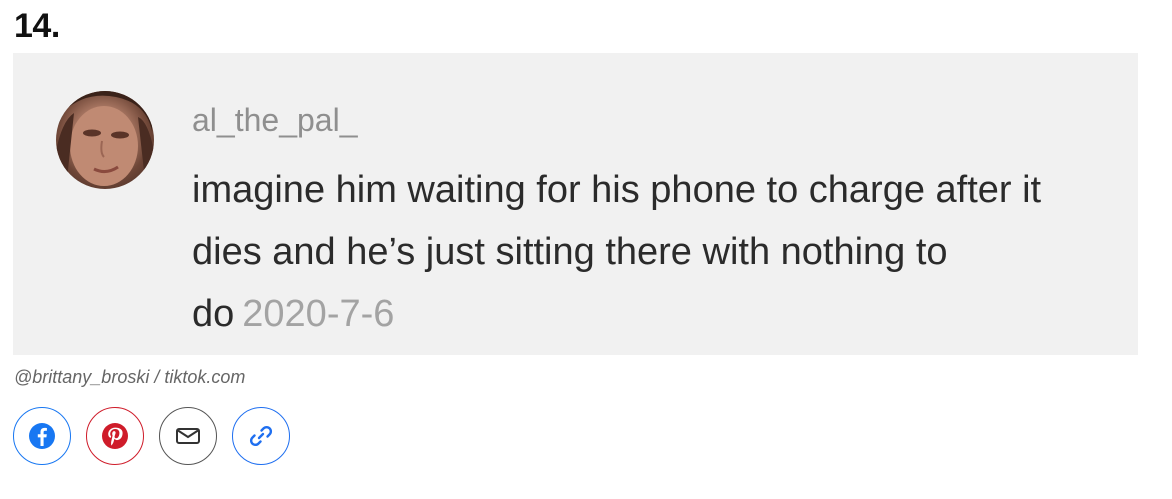 The image size is (1172, 499). I want to click on comment-username: al_the_pal_, so click(275, 120).